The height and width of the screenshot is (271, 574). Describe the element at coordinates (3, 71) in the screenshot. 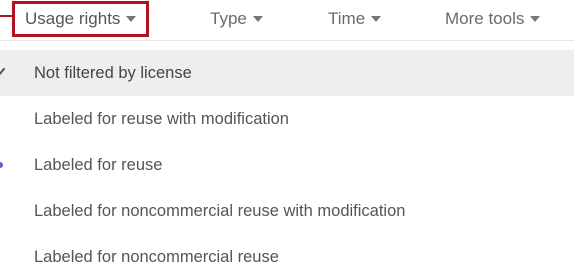

I see `checkmark-icon` at that location.